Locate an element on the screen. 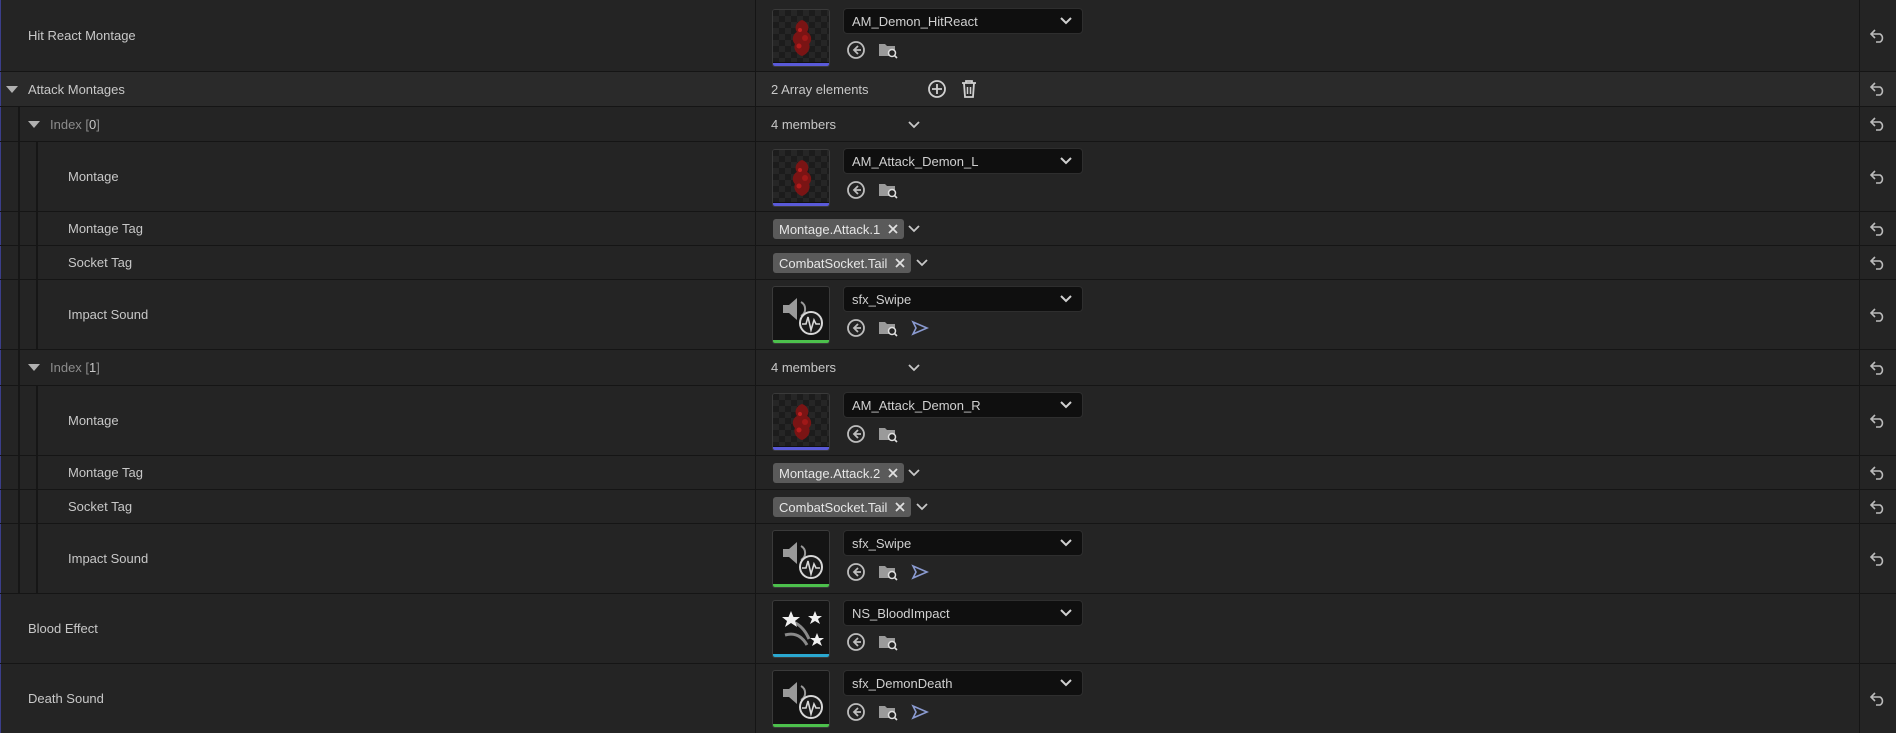 The height and width of the screenshot is (733, 1896). asset-picker-combo: AM_Attack_Demon_L is located at coordinates (963, 161).